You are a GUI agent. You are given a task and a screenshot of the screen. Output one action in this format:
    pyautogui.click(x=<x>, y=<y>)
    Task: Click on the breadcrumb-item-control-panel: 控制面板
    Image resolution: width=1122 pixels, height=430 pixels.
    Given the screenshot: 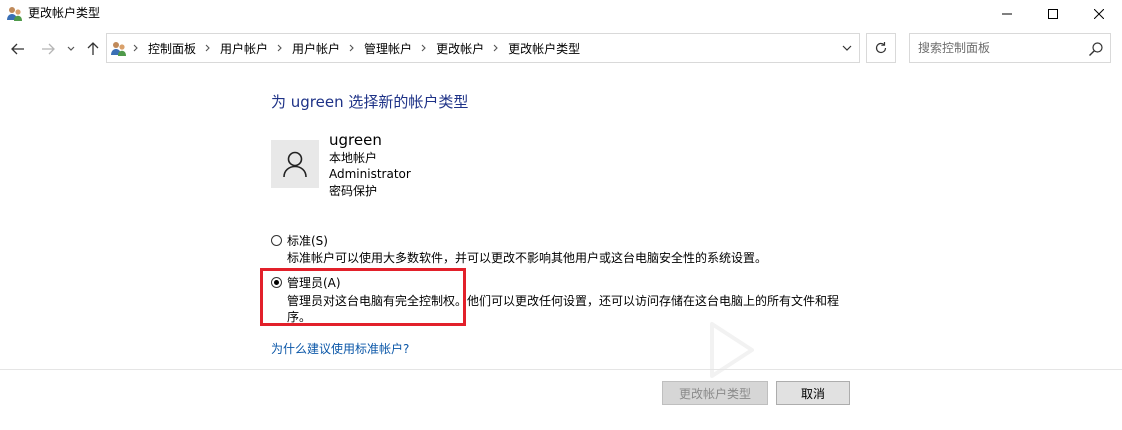 What is the action you would take?
    pyautogui.click(x=172, y=48)
    